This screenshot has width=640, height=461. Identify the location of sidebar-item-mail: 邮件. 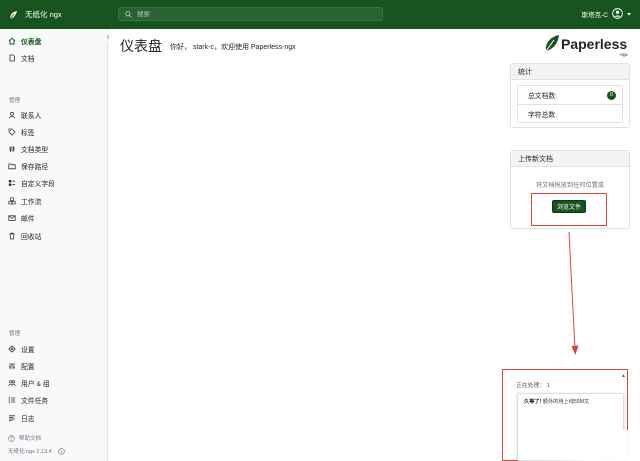
(21, 218).